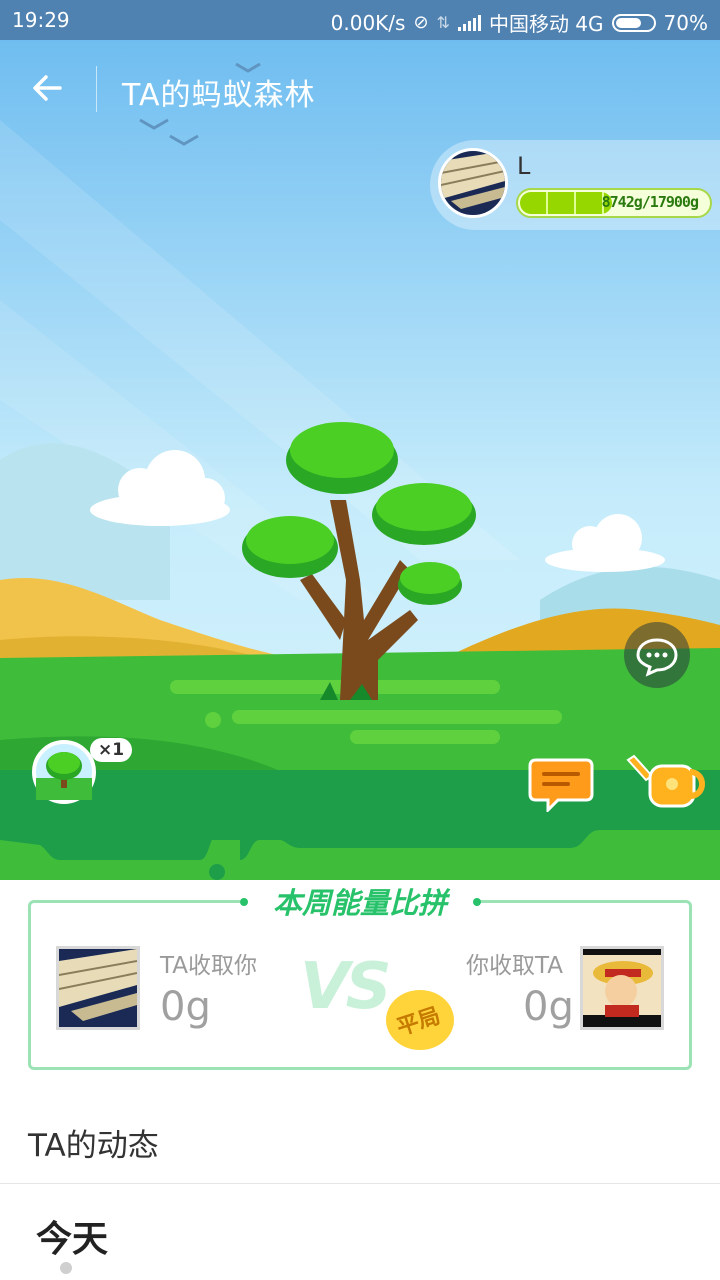 Image resolution: width=720 pixels, height=1280 pixels. What do you see at coordinates (477, 902) in the screenshot?
I see `title-dot-right` at bounding box center [477, 902].